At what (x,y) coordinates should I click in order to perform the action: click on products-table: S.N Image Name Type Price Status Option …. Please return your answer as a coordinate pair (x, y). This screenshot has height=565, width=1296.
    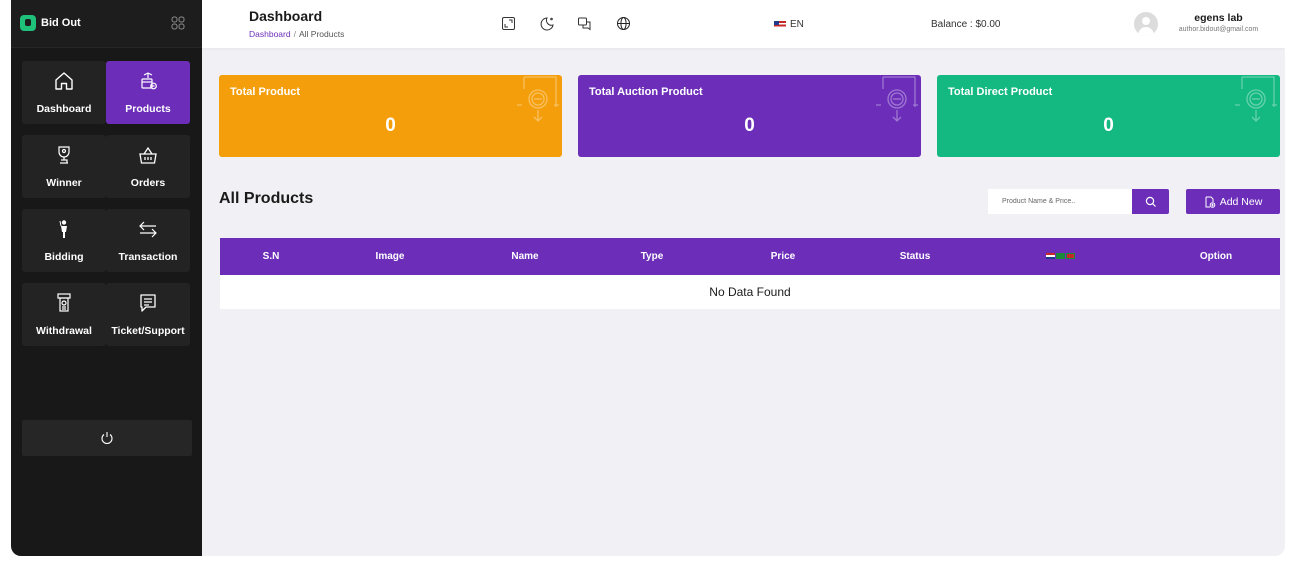
    Looking at the image, I should click on (750, 273).